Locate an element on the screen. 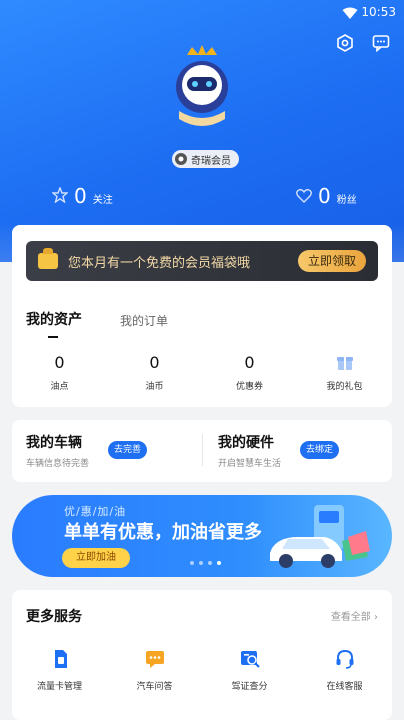 This screenshot has height=720, width=404. card-divider is located at coordinates (202, 450).